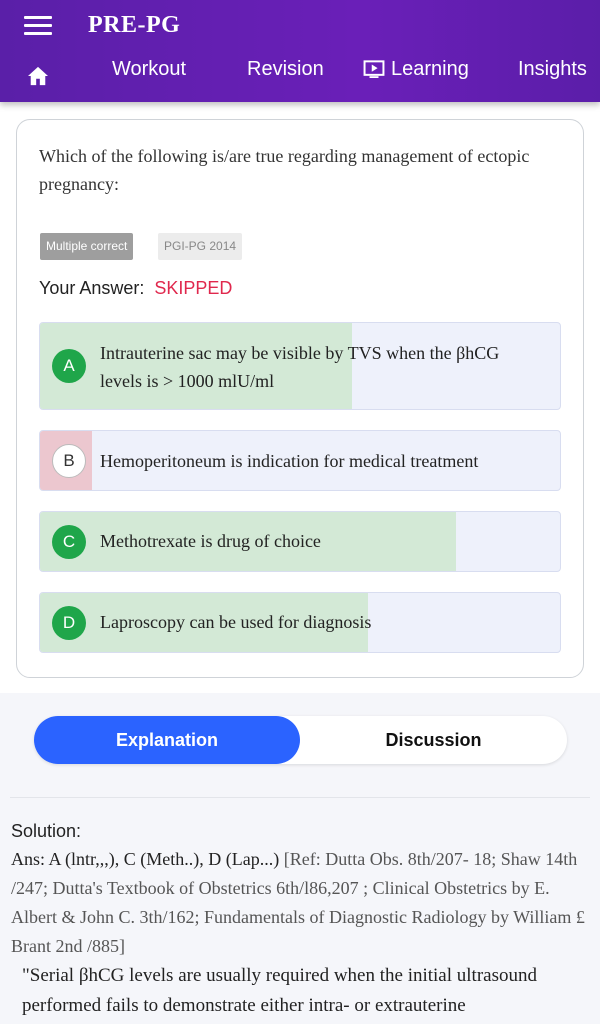 The image size is (600, 1024). What do you see at coordinates (69, 366) in the screenshot?
I see `option-a-letter-badge: A` at bounding box center [69, 366].